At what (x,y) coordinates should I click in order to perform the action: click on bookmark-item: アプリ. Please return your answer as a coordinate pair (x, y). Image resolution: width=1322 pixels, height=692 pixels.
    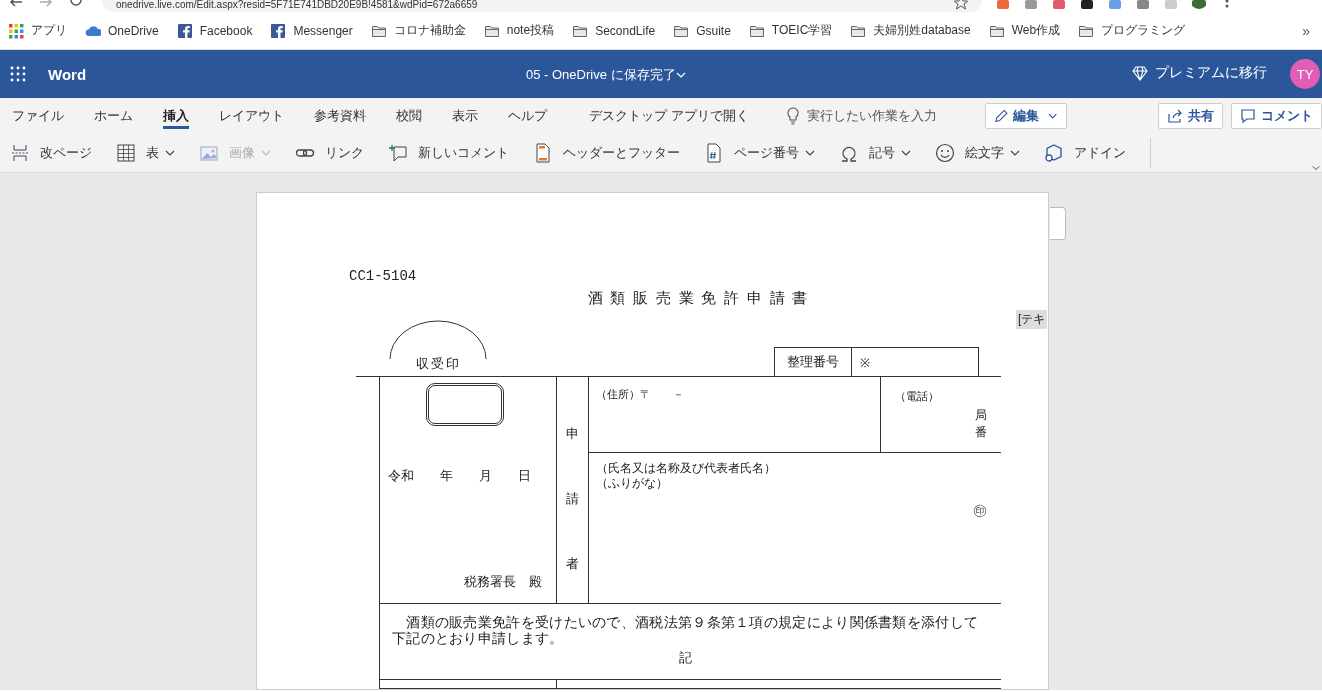
    Looking at the image, I should click on (37, 30).